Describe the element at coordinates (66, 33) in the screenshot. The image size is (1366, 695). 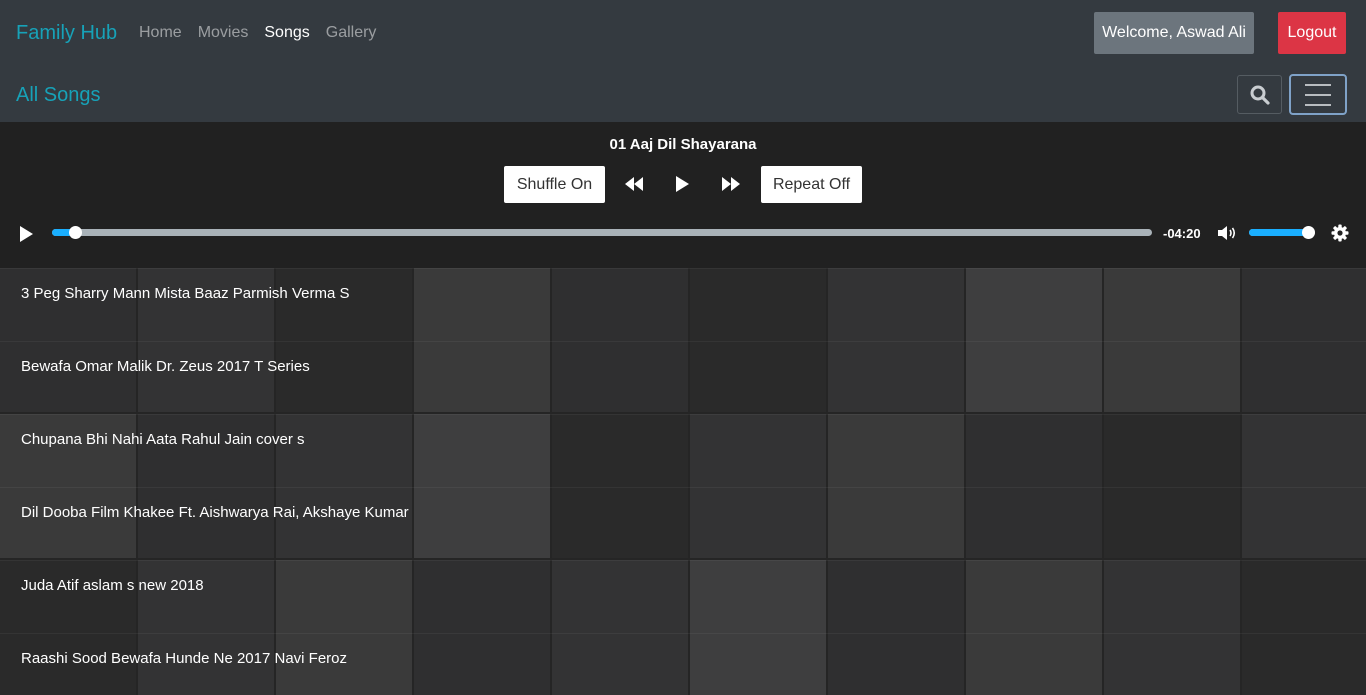
I see `brand-link: Family Hub` at that location.